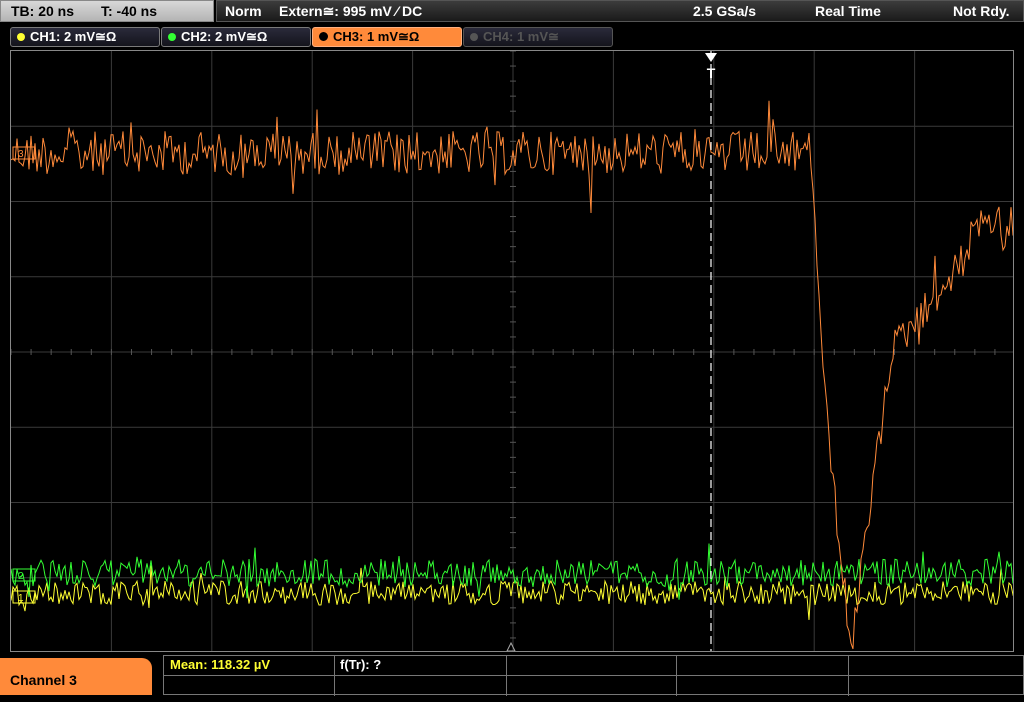 This screenshot has width=1024, height=702. What do you see at coordinates (21, 154) in the screenshot?
I see `ch3-marker-label: 3` at bounding box center [21, 154].